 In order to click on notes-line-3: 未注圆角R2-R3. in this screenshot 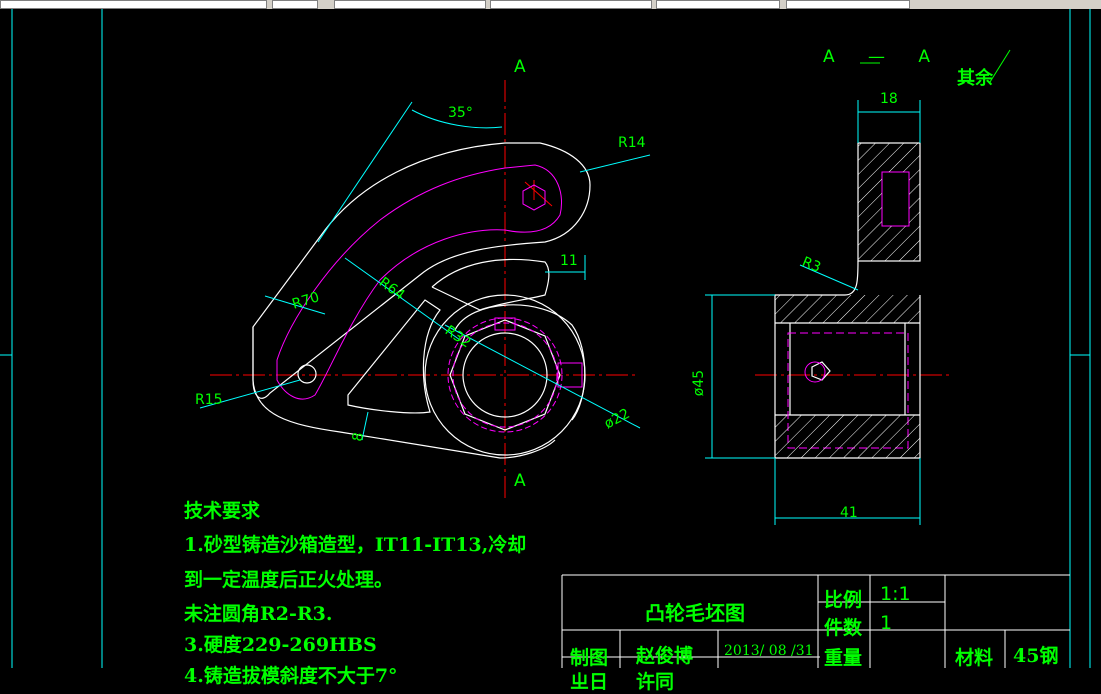, I will do `click(258, 614)`.